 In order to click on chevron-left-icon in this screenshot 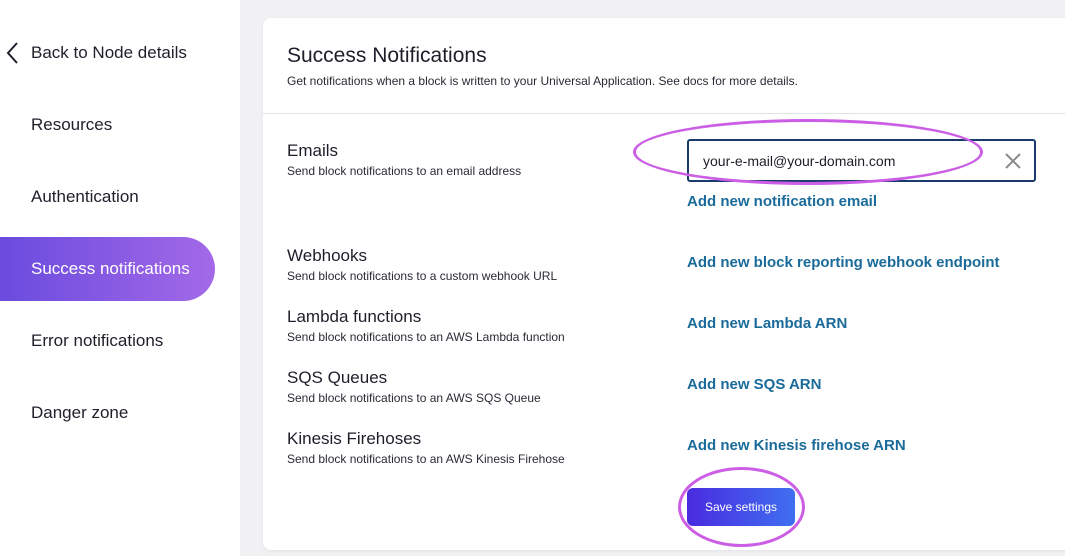, I will do `click(16, 53)`.